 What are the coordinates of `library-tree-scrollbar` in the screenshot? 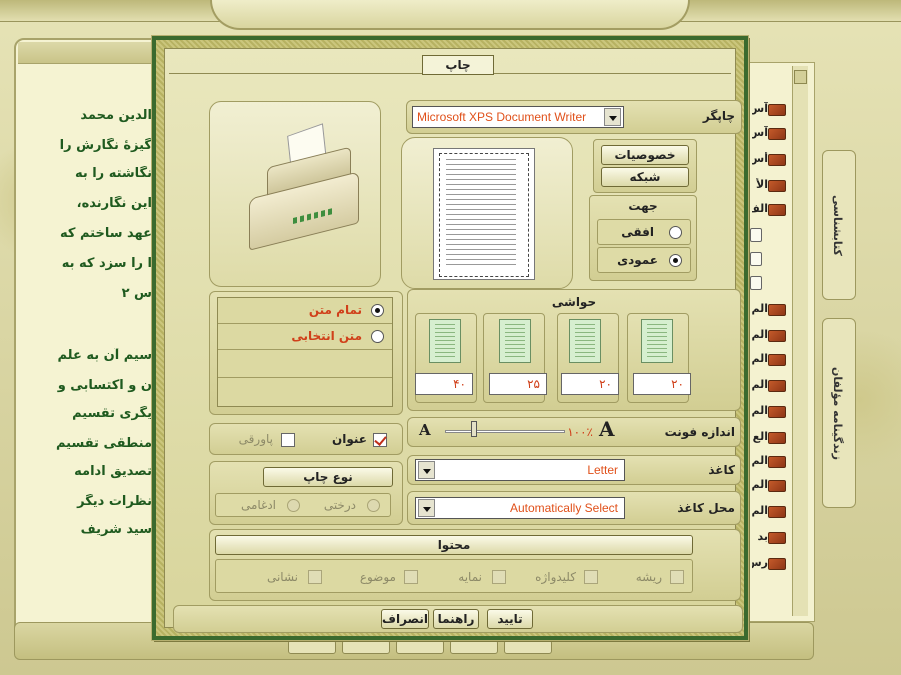 It's located at (800, 341).